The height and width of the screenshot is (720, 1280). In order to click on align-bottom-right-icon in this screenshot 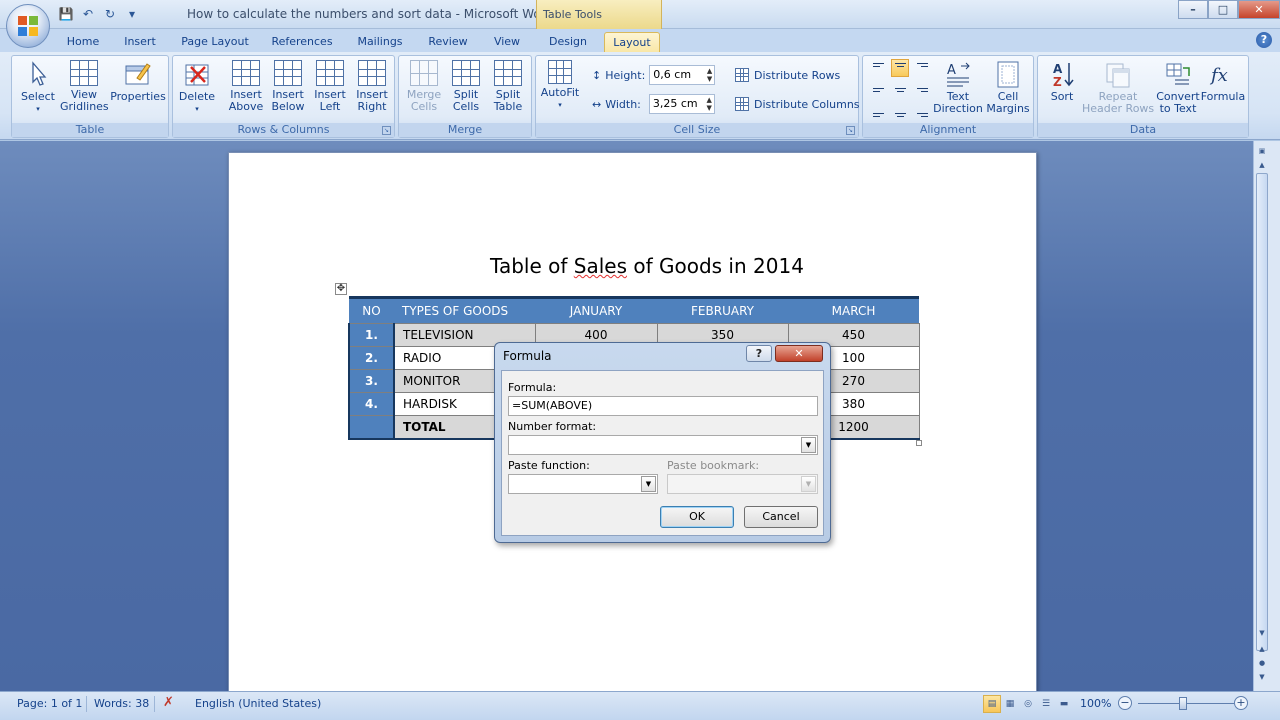, I will do `click(922, 112)`.